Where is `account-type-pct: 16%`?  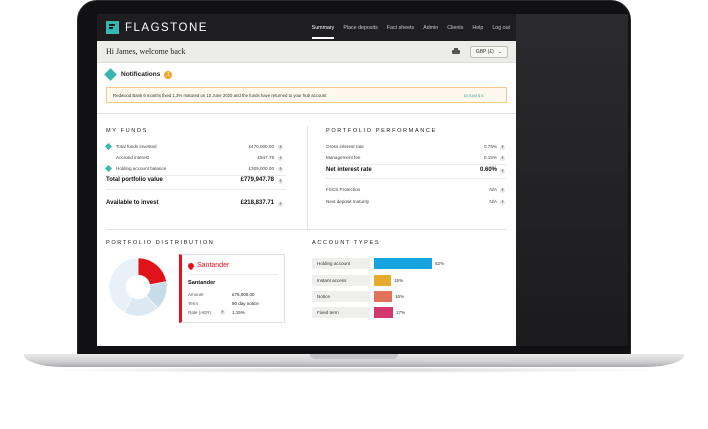 account-type-pct: 16% is located at coordinates (400, 296).